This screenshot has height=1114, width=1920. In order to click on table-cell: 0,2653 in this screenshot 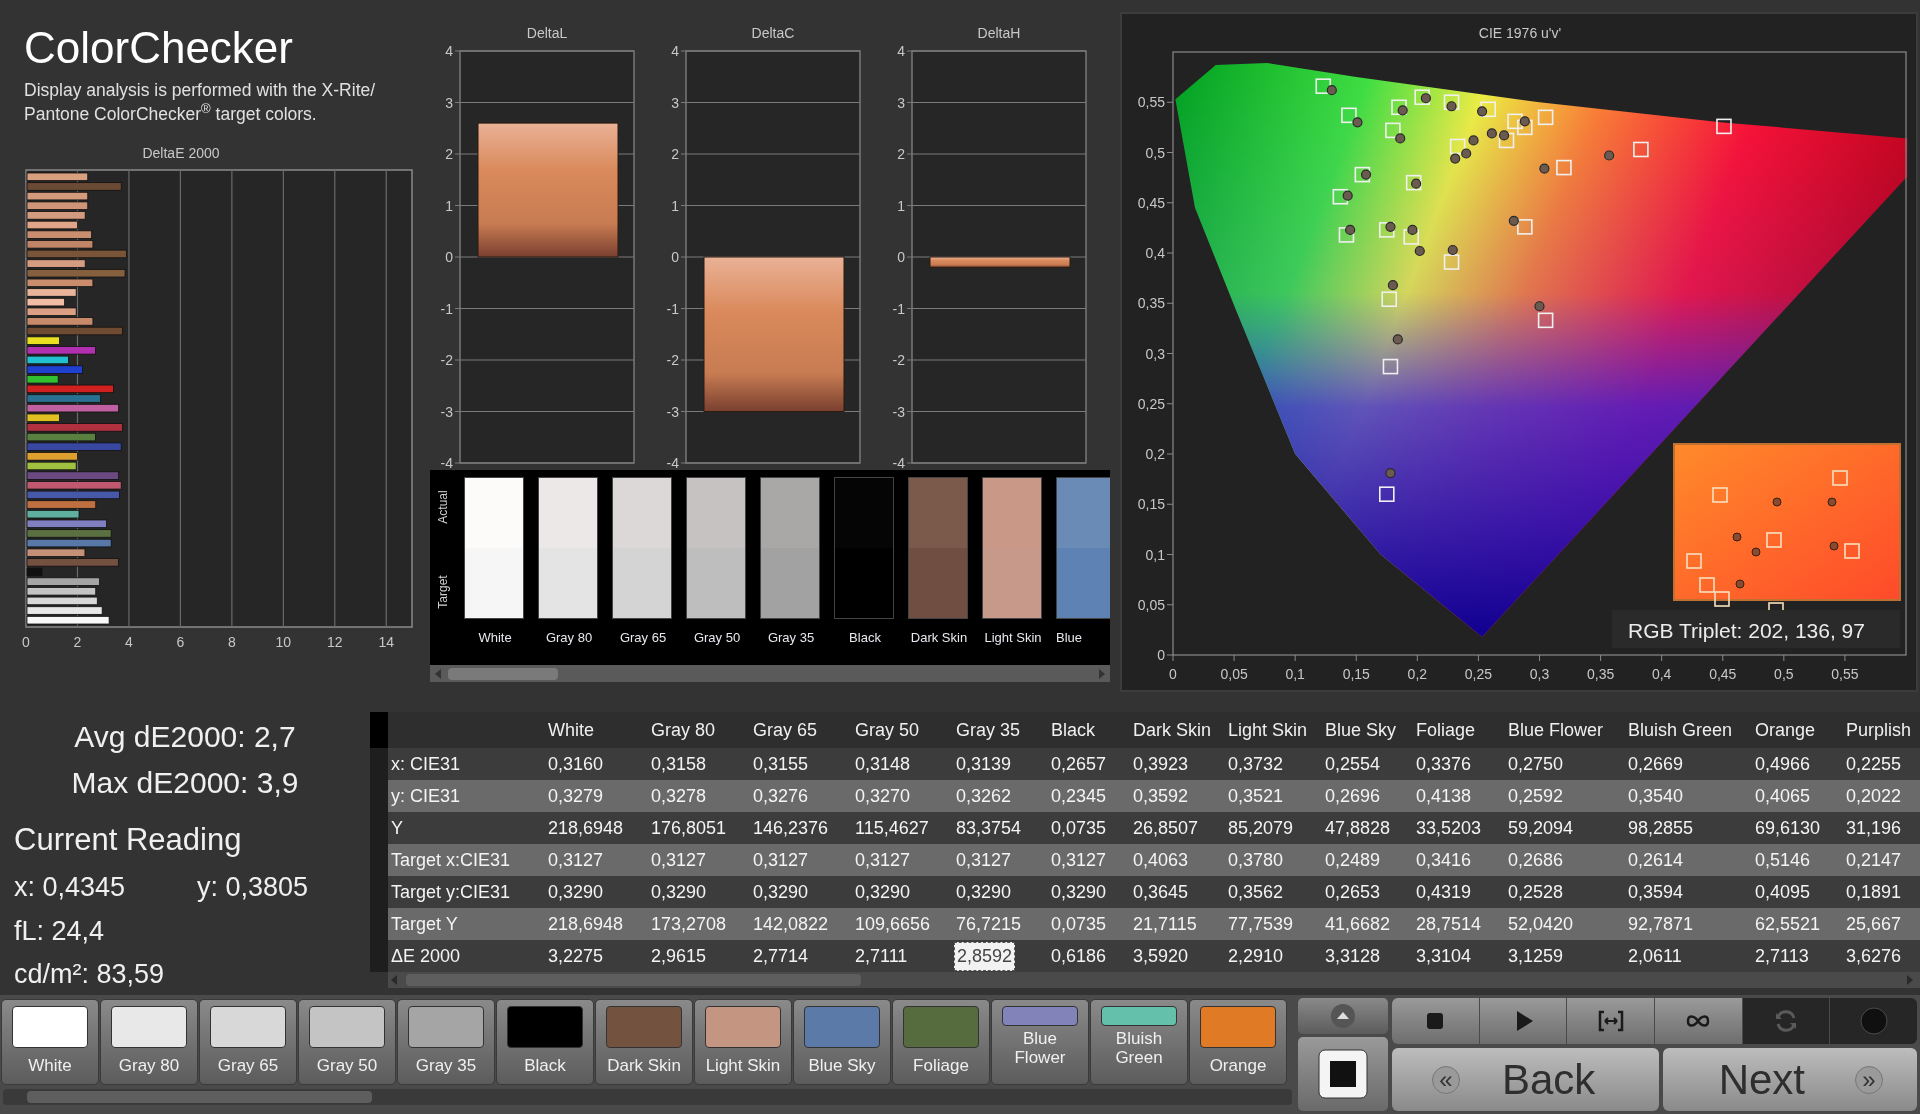, I will do `click(1353, 892)`.